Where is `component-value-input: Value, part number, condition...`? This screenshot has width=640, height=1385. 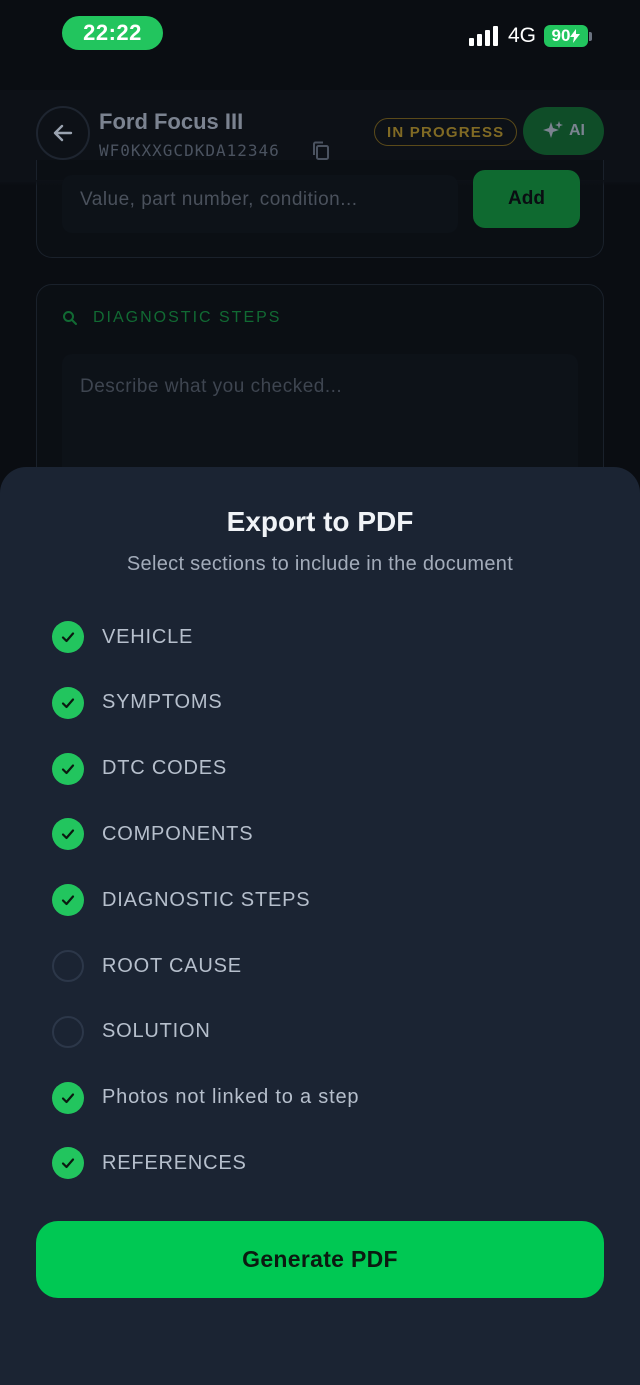
component-value-input: Value, part number, condition... is located at coordinates (260, 204).